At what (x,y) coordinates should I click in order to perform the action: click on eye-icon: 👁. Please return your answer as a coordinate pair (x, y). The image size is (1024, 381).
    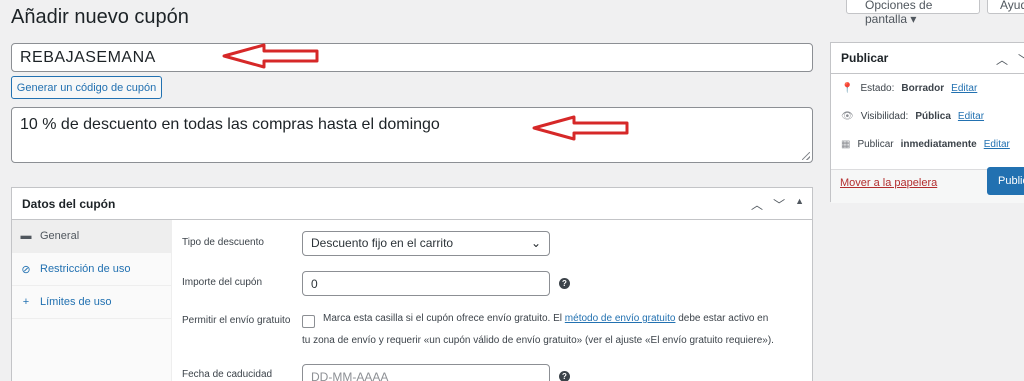
    Looking at the image, I should click on (847, 116).